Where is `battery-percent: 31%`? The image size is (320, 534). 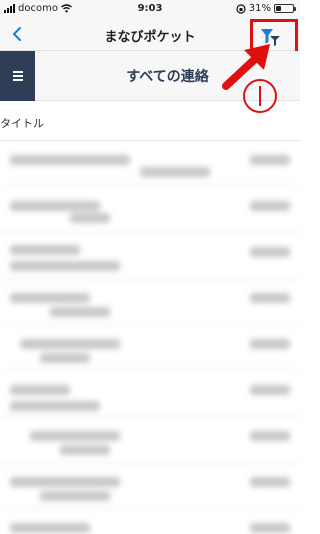
battery-percent: 31% is located at coordinates (259, 8).